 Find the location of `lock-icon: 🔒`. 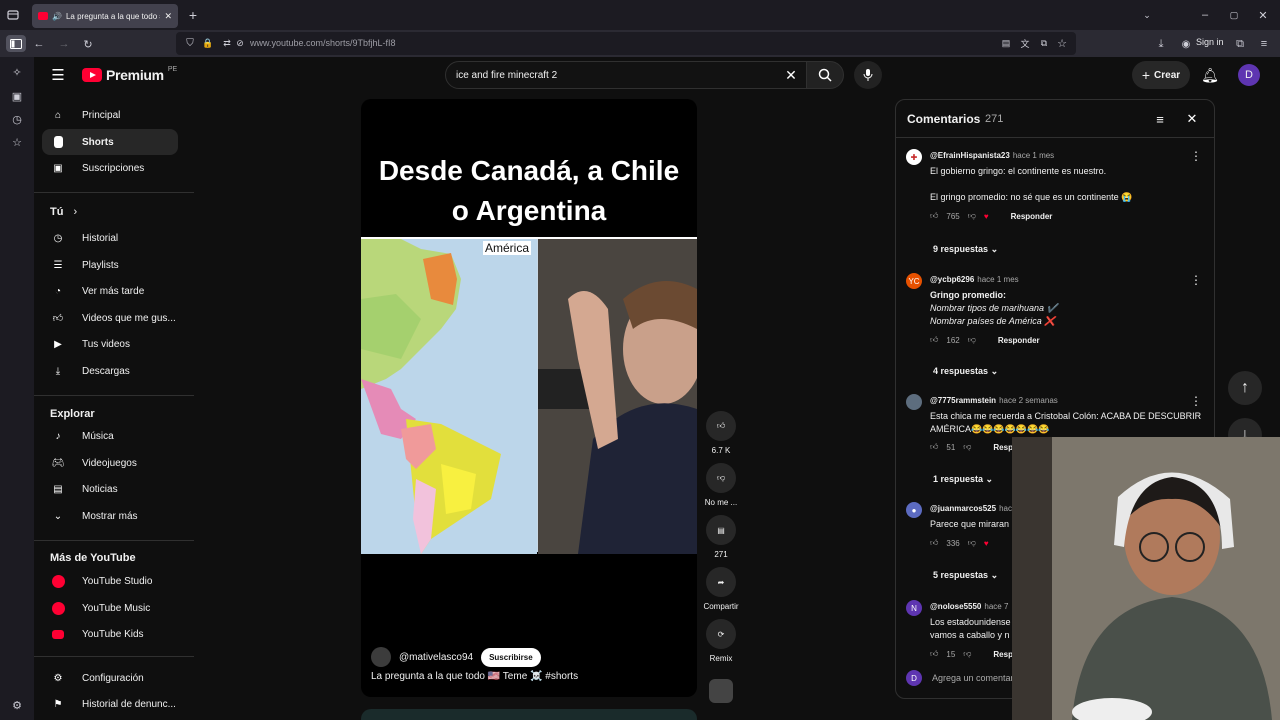

lock-icon: 🔒 is located at coordinates (208, 43).